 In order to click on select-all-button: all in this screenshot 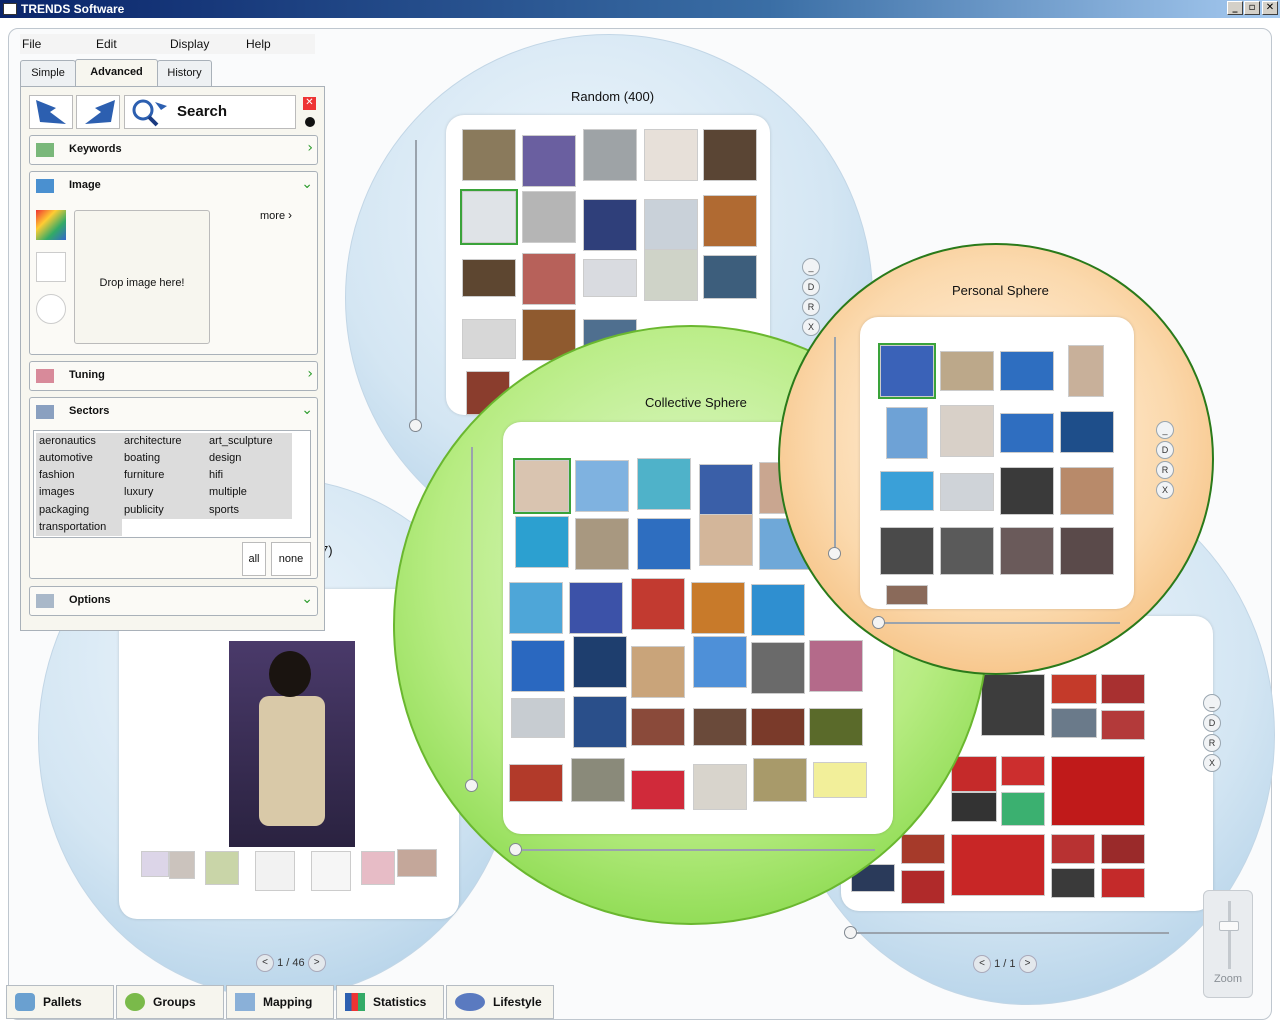, I will do `click(254, 559)`.